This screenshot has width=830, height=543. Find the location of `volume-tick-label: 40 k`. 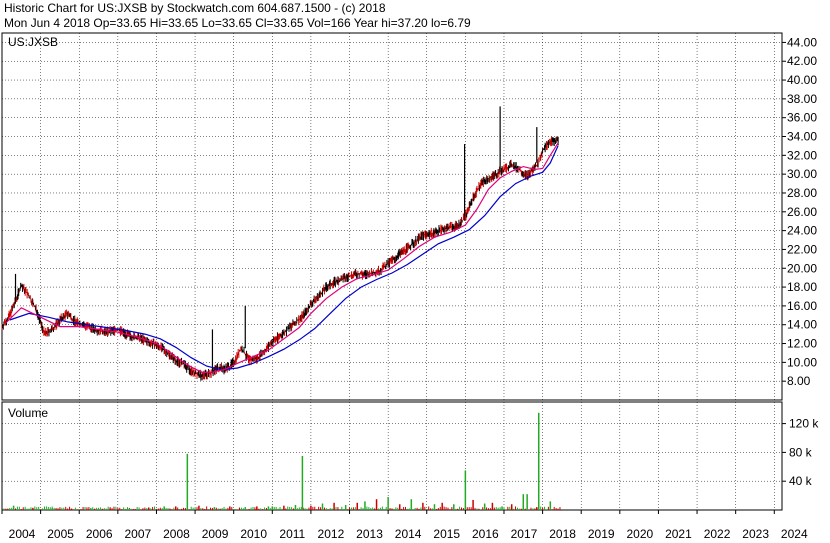

volume-tick-label: 40 k is located at coordinates (801, 481).